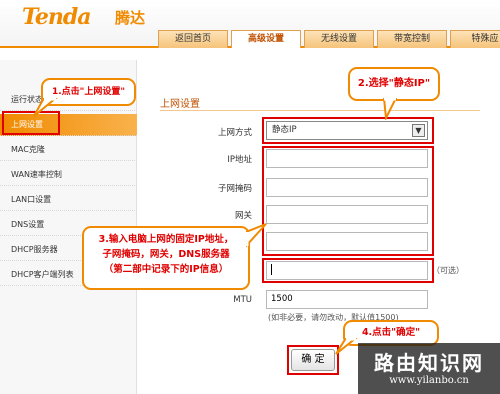  Describe the element at coordinates (242, 300) in the screenshot. I see `mtu-label: MTU` at that location.